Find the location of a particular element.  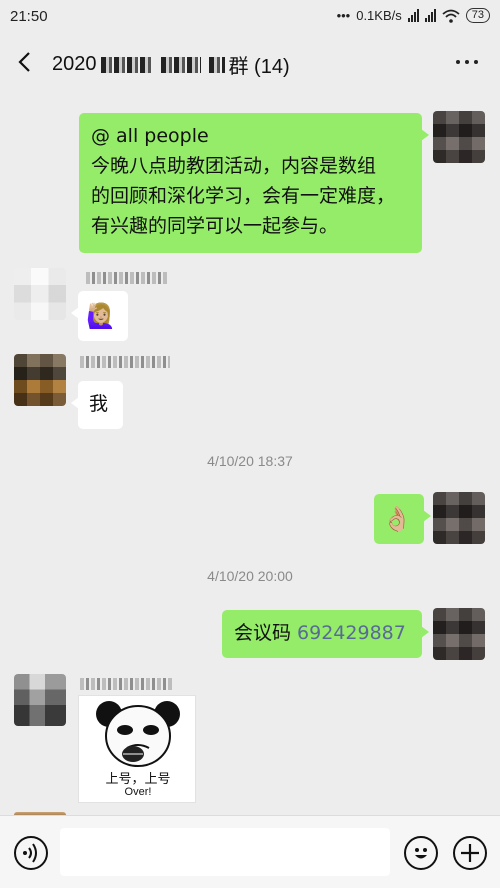

network-speed: 0.1KB/s is located at coordinates (379, 15).